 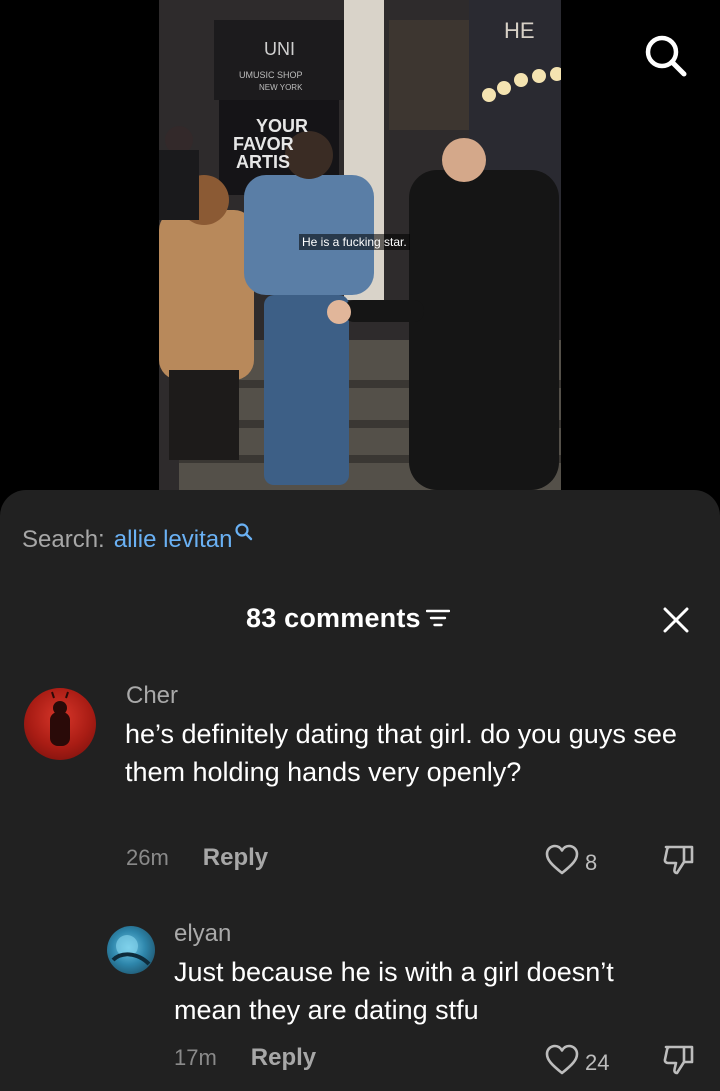 I want to click on like-group: 8, so click(x=571, y=863).